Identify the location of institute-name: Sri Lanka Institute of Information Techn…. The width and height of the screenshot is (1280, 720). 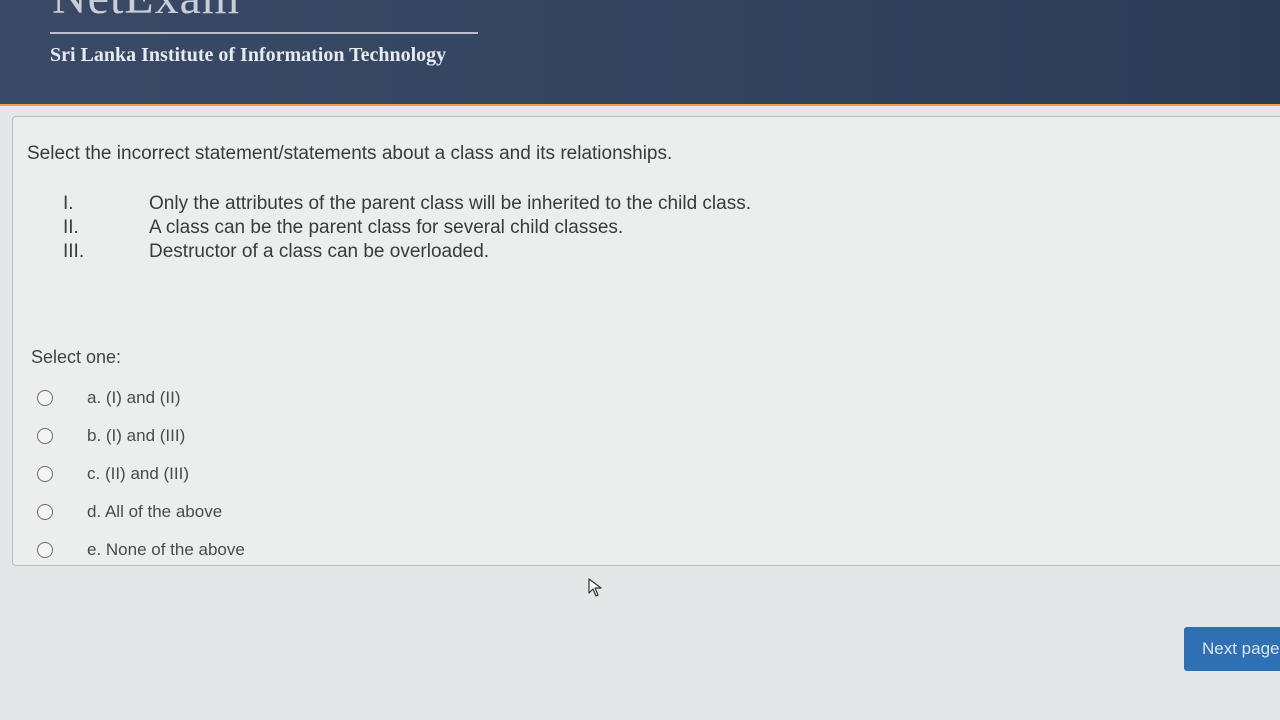
(248, 55).